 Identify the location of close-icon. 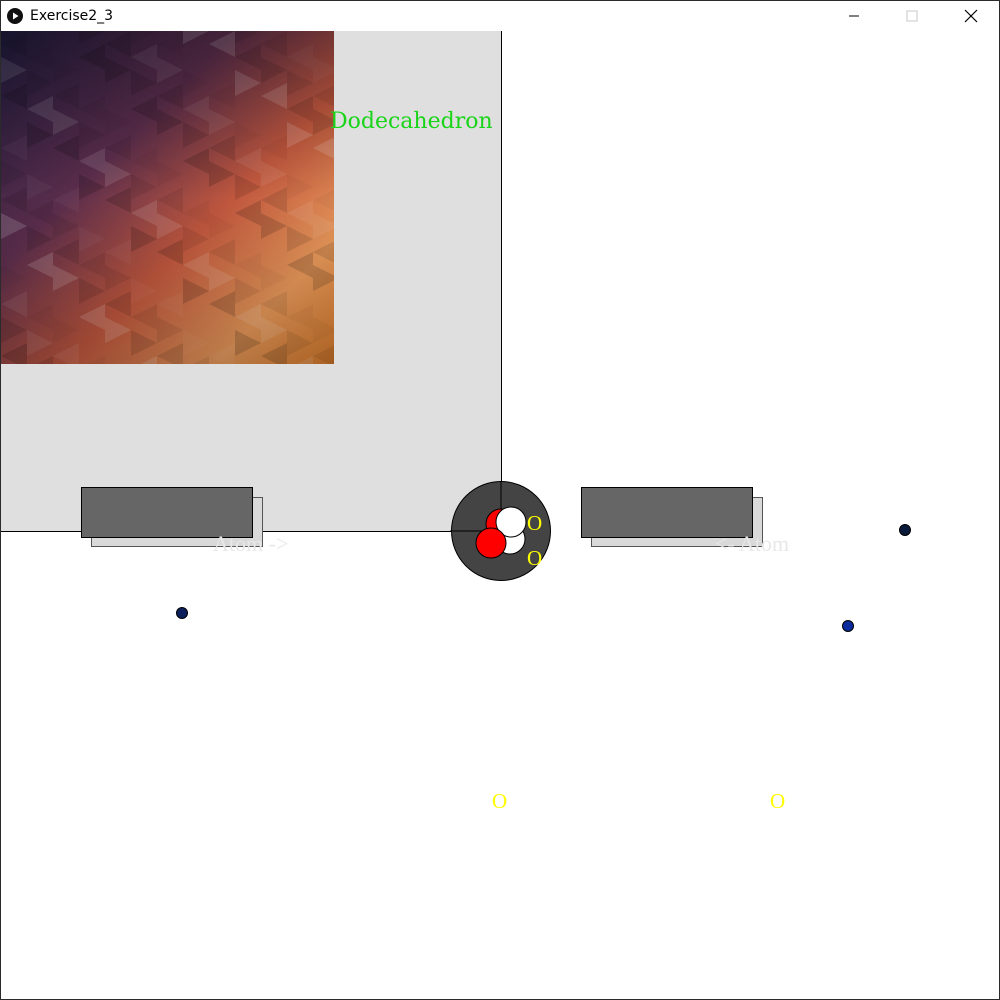
(971, 16).